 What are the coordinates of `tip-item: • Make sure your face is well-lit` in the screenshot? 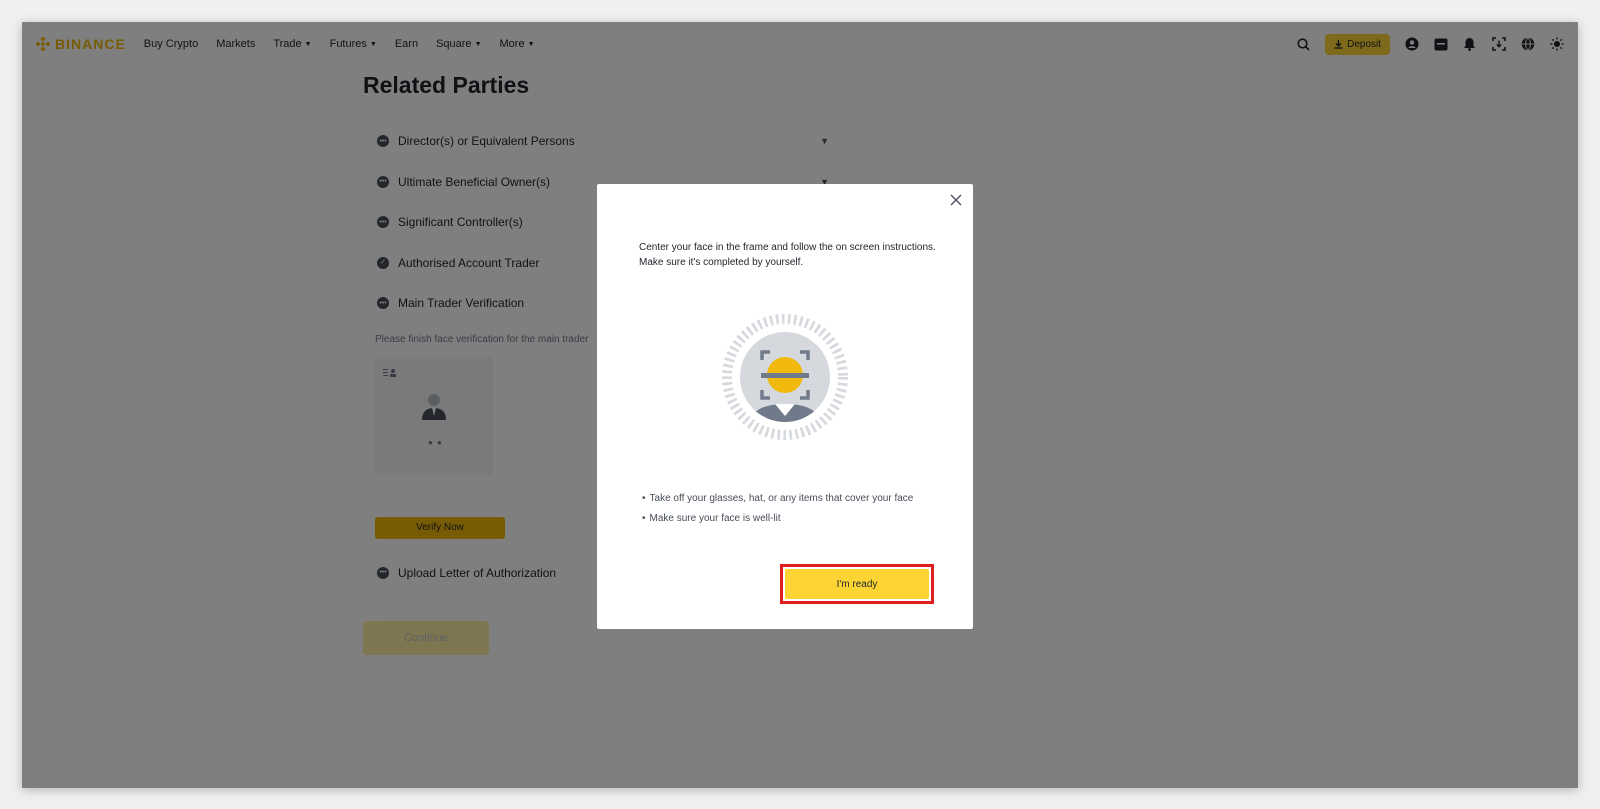 It's located at (777, 518).